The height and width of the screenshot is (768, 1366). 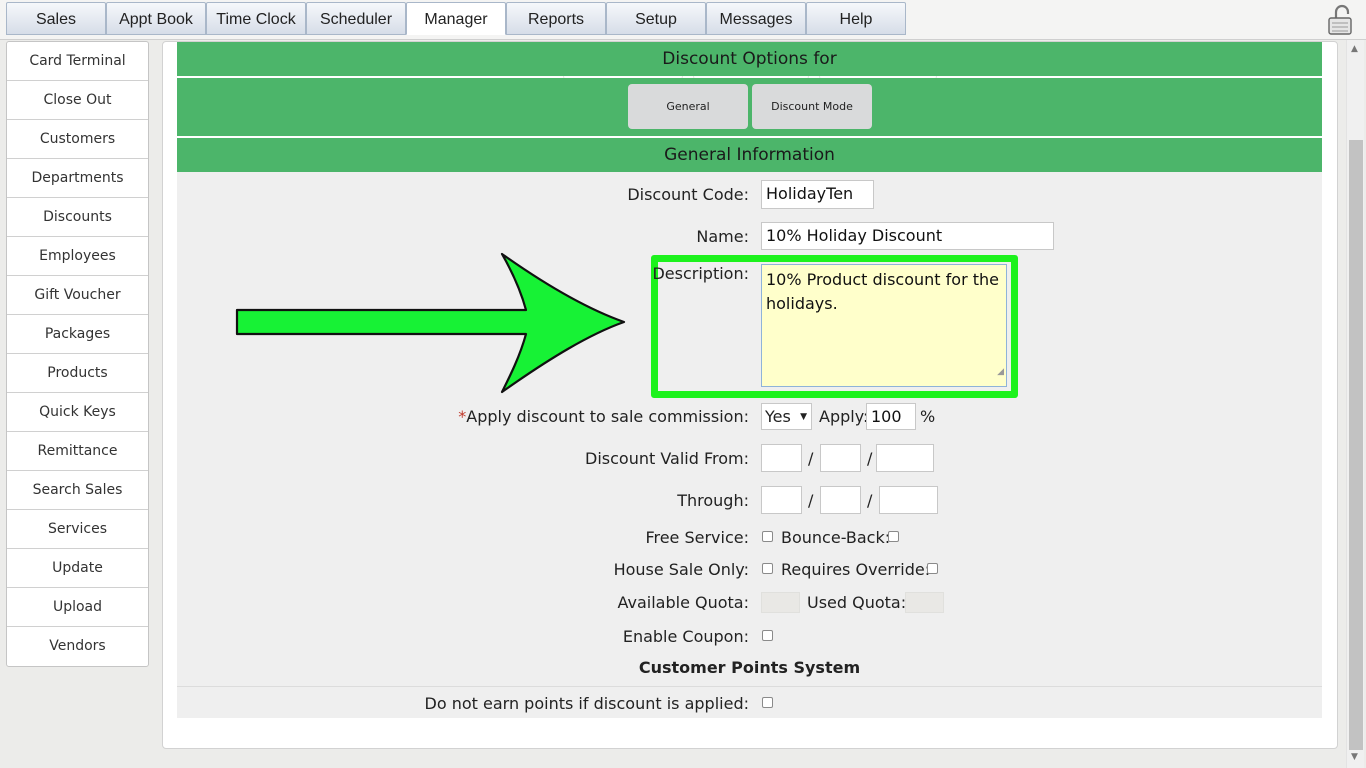 I want to click on sidebar-item-upload: Upload, so click(x=77, y=607).